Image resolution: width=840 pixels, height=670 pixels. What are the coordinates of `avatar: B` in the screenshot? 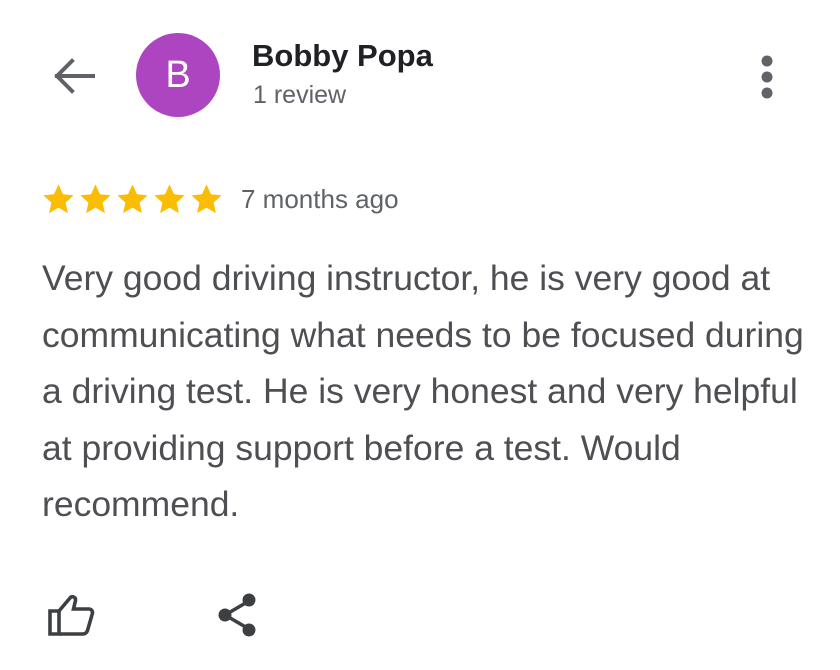 It's located at (178, 75).